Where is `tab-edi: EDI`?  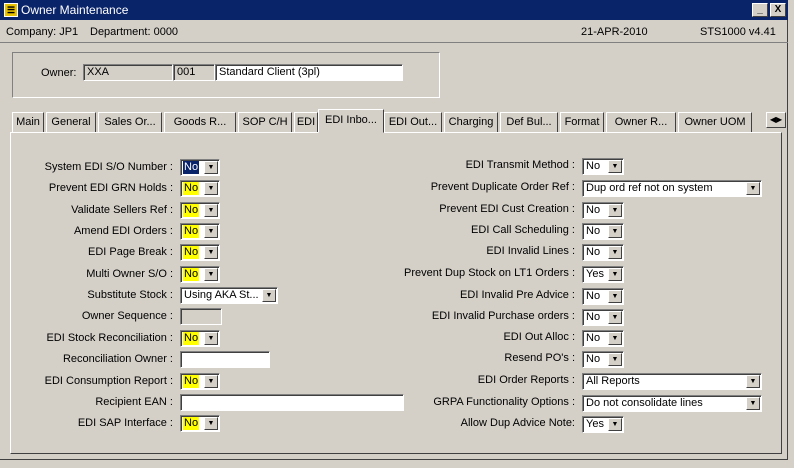
tab-edi: EDI is located at coordinates (306, 122).